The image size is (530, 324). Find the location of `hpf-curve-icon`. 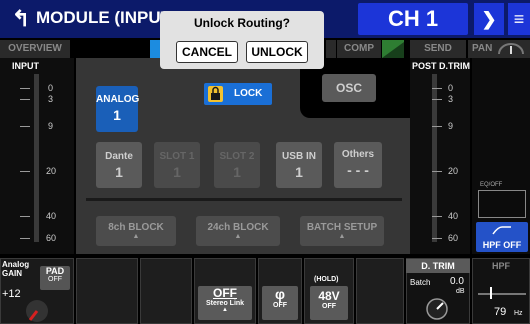

hpf-curve-icon is located at coordinates (501, 230).